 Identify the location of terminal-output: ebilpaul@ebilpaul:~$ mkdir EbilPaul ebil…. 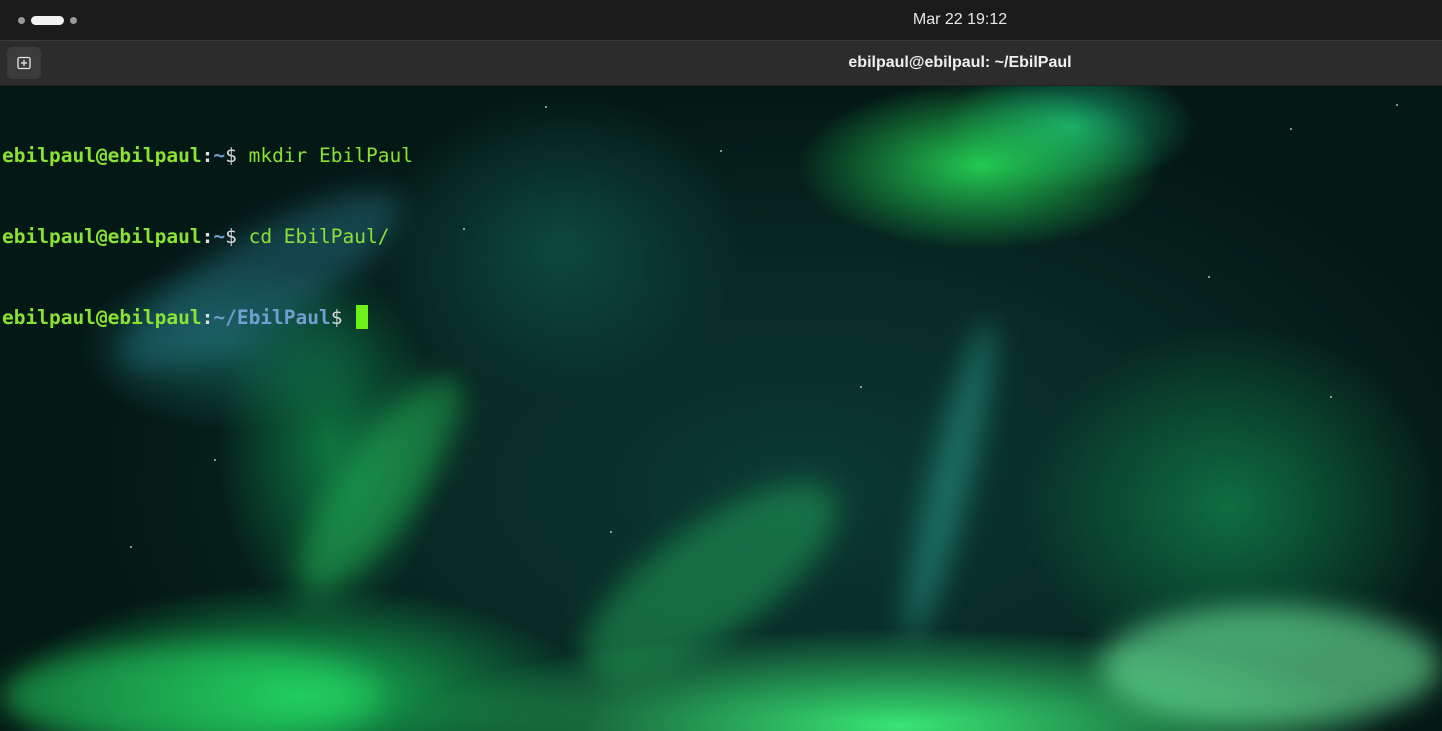
(207, 236).